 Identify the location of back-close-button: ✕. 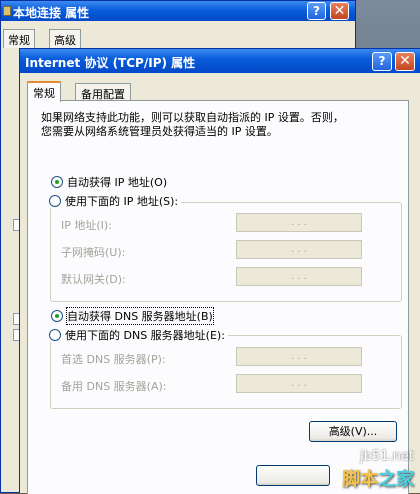
(339, 11).